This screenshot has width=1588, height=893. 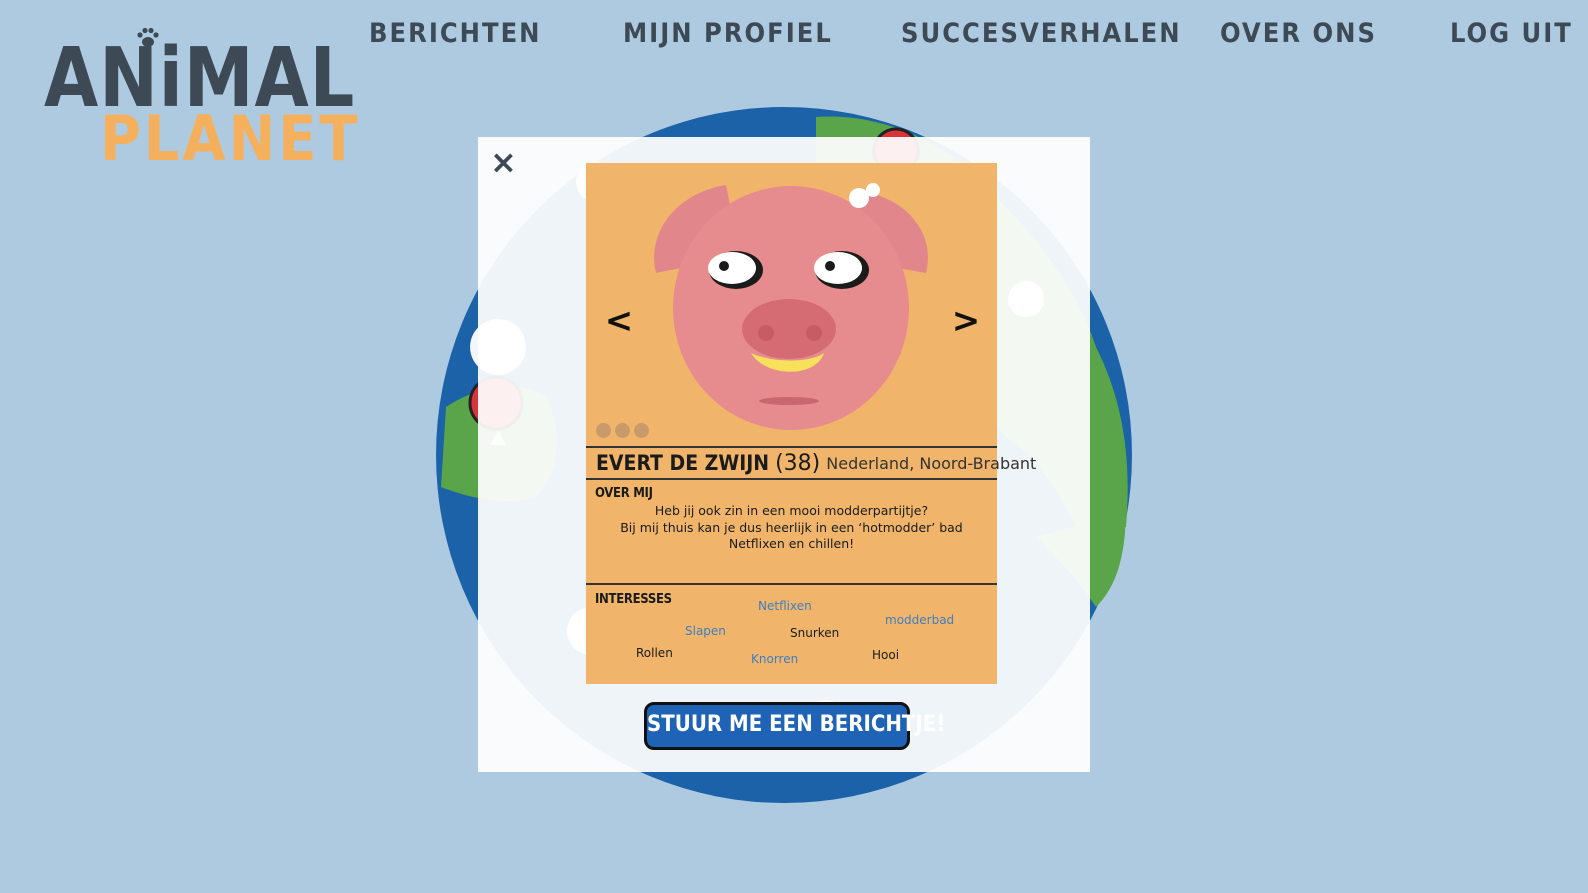 I want to click on section-divider, so click(x=791, y=584).